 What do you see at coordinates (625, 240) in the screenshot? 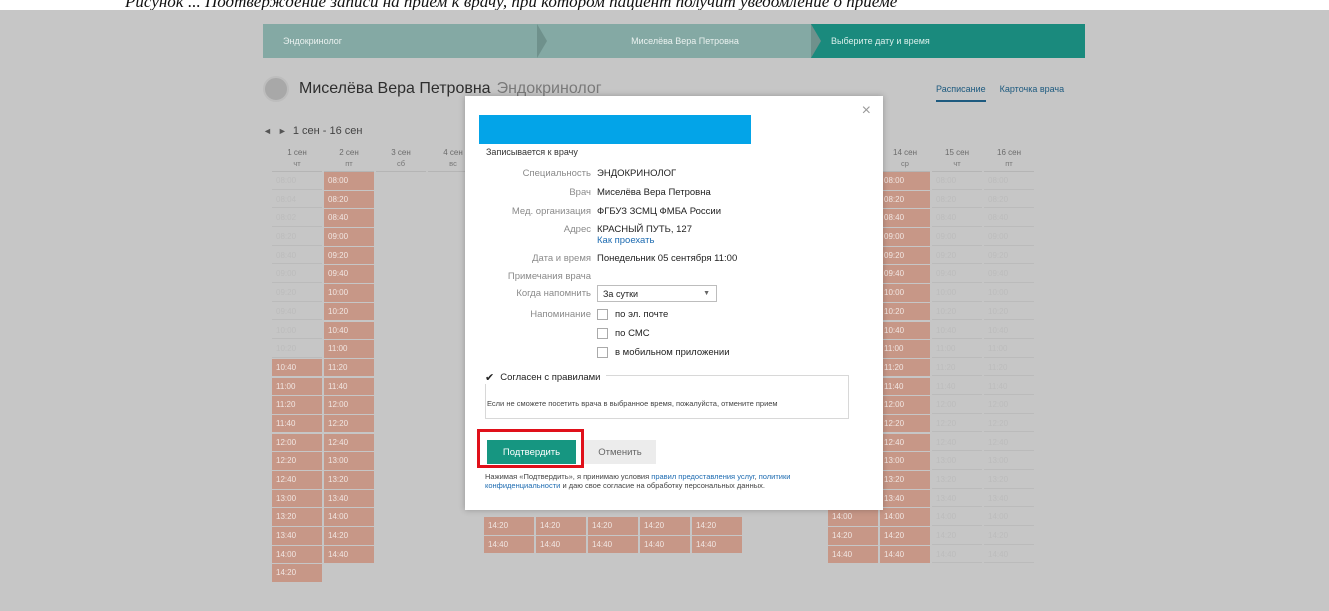
I see `directions-link: Как проехать` at bounding box center [625, 240].